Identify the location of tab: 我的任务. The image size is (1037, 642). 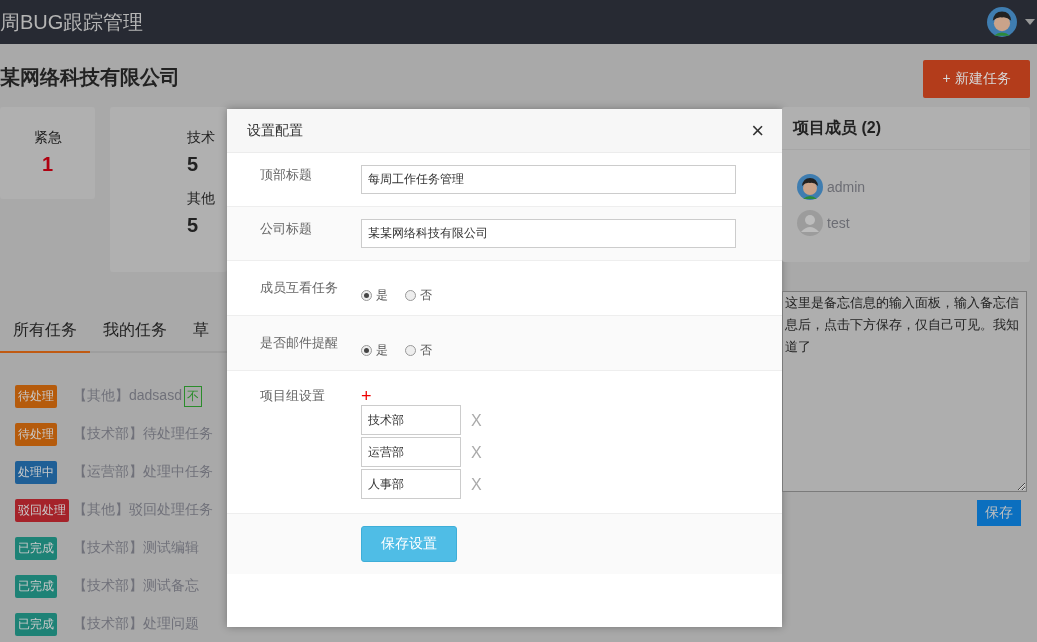
(135, 331).